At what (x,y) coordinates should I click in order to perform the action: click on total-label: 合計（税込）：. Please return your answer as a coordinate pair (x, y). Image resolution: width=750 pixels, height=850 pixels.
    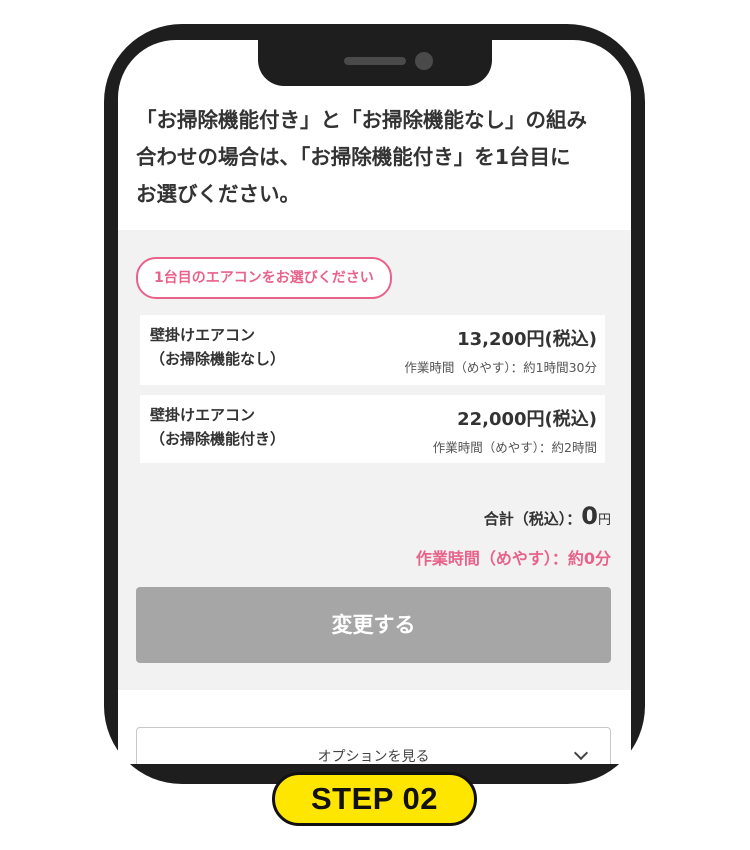
    Looking at the image, I should click on (532, 519).